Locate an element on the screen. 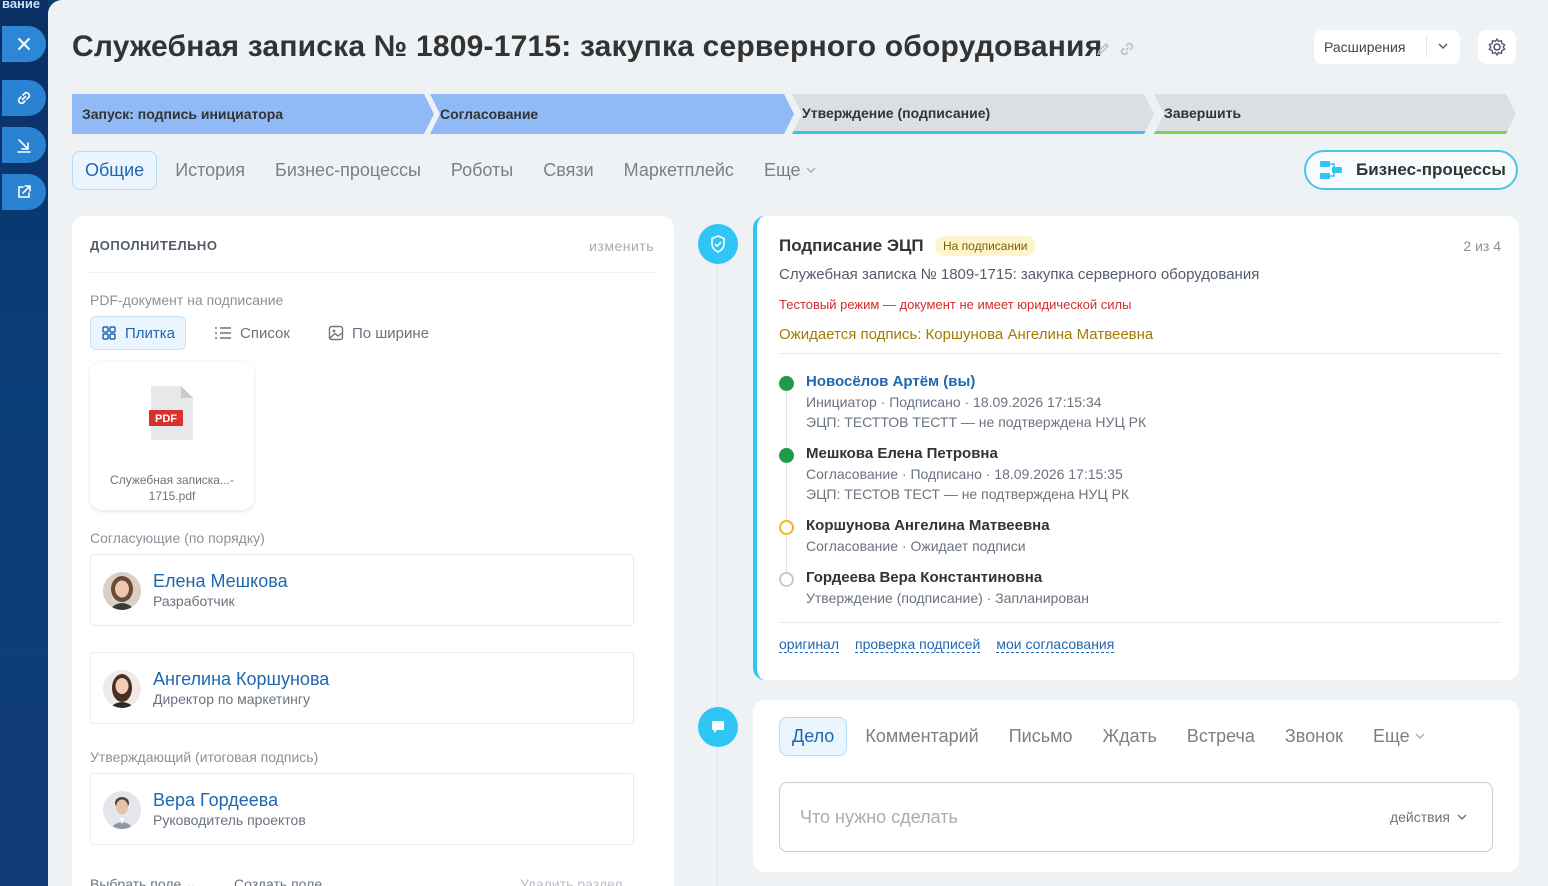 The image size is (1548, 886). actions-dropdown: действия is located at coordinates (1429, 817).